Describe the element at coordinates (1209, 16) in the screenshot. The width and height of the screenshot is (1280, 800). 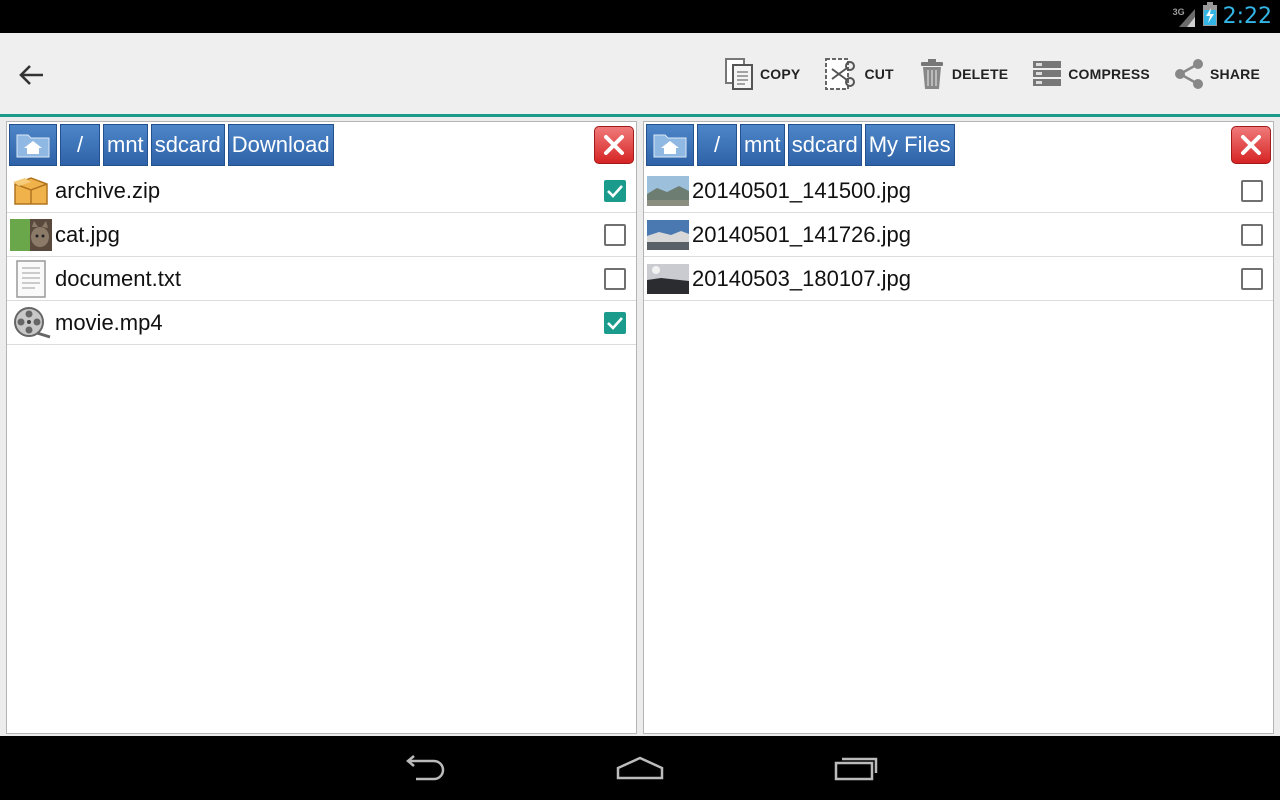
I see `battery-charging-icon` at that location.